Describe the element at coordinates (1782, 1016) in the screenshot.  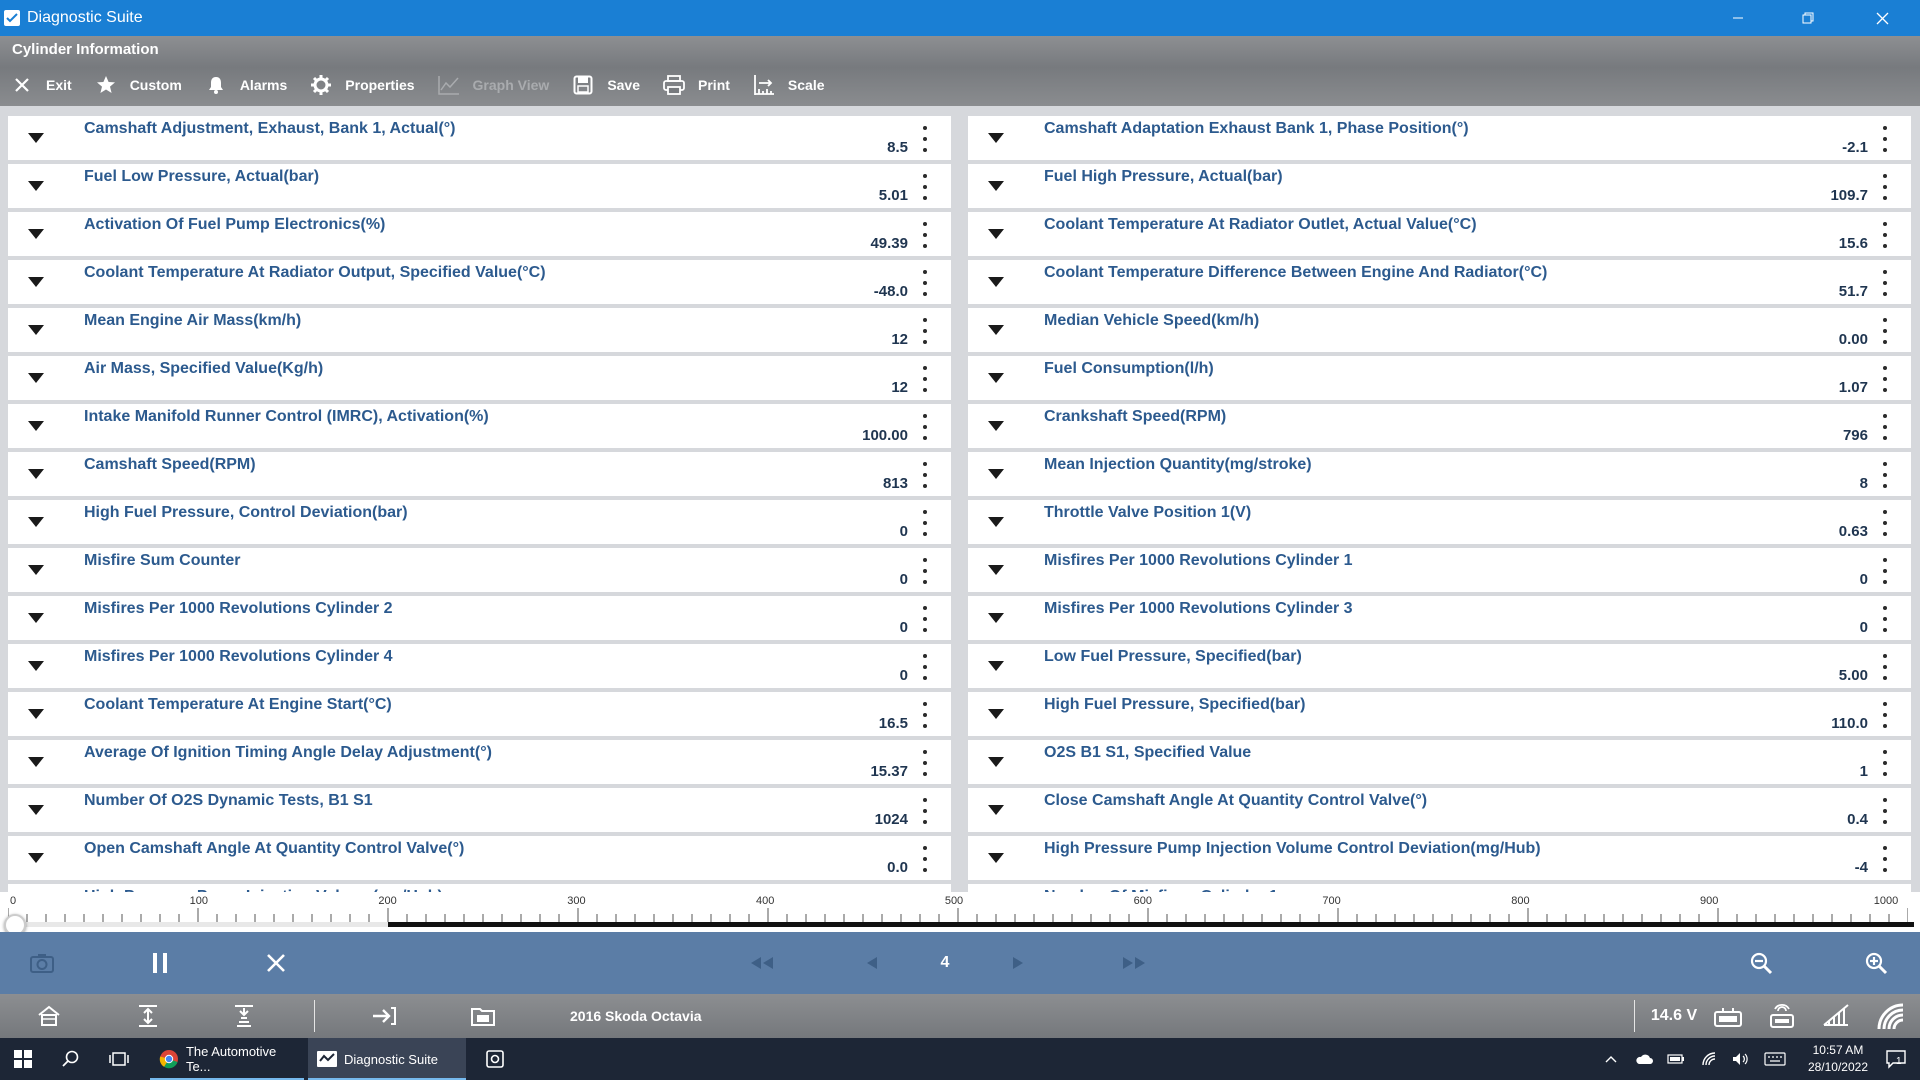
I see `device-button` at that location.